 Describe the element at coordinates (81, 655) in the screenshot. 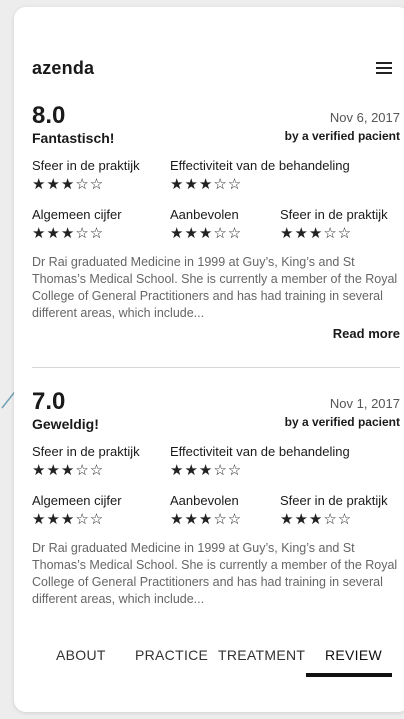

I see `tab-about: ABOUT` at that location.